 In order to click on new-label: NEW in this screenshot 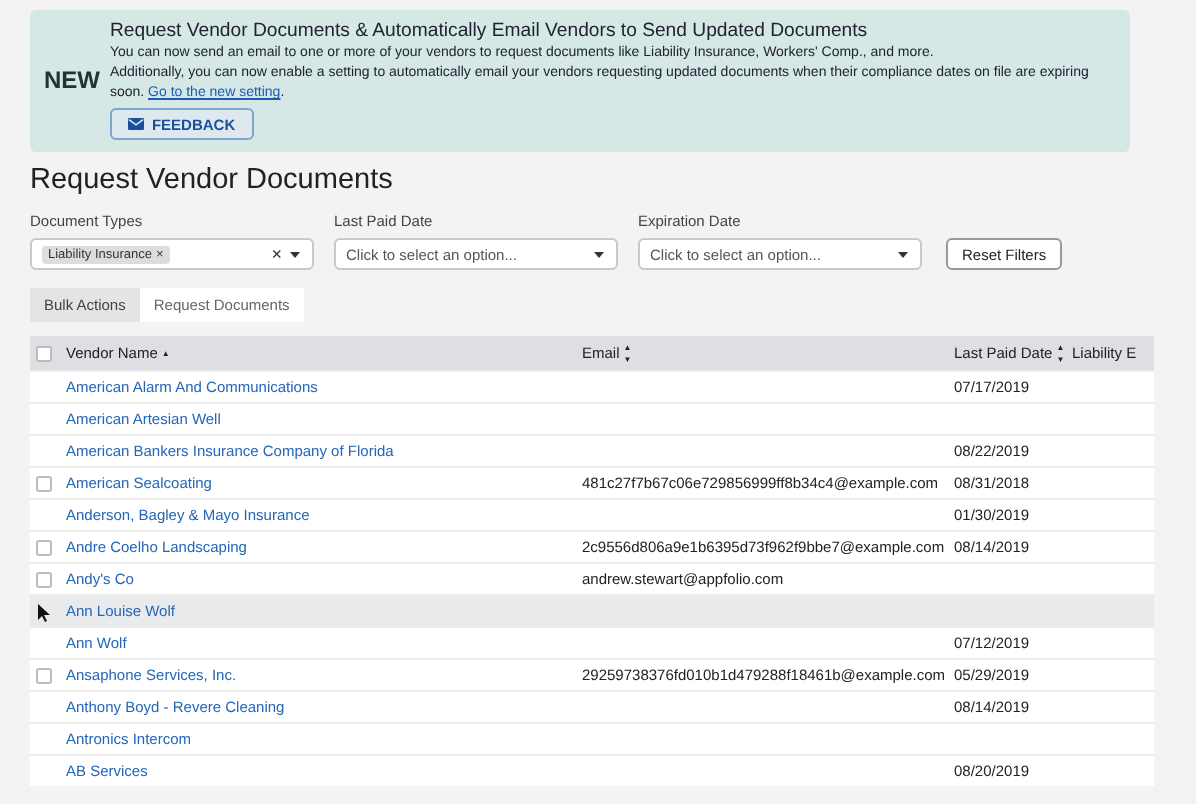, I will do `click(73, 80)`.